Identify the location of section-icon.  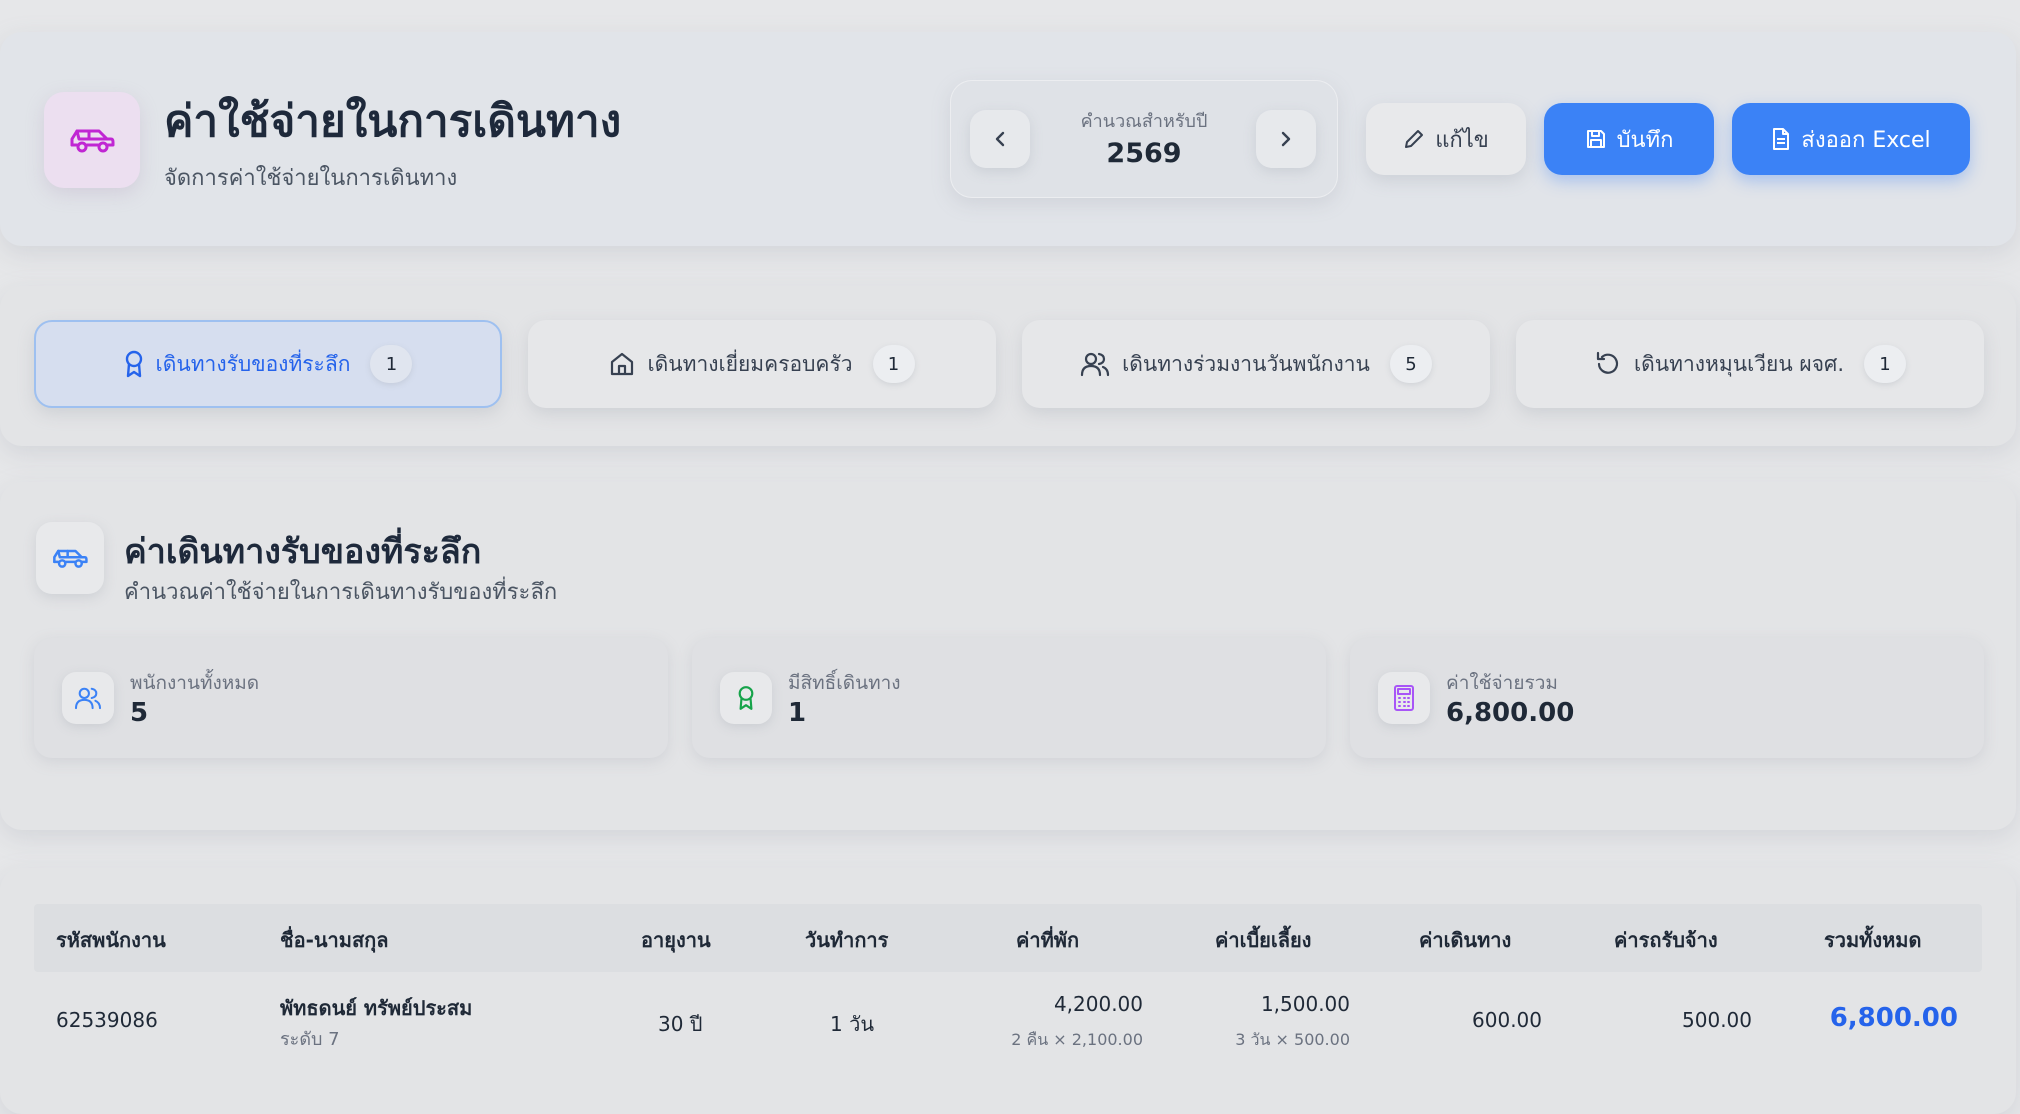
(70, 558).